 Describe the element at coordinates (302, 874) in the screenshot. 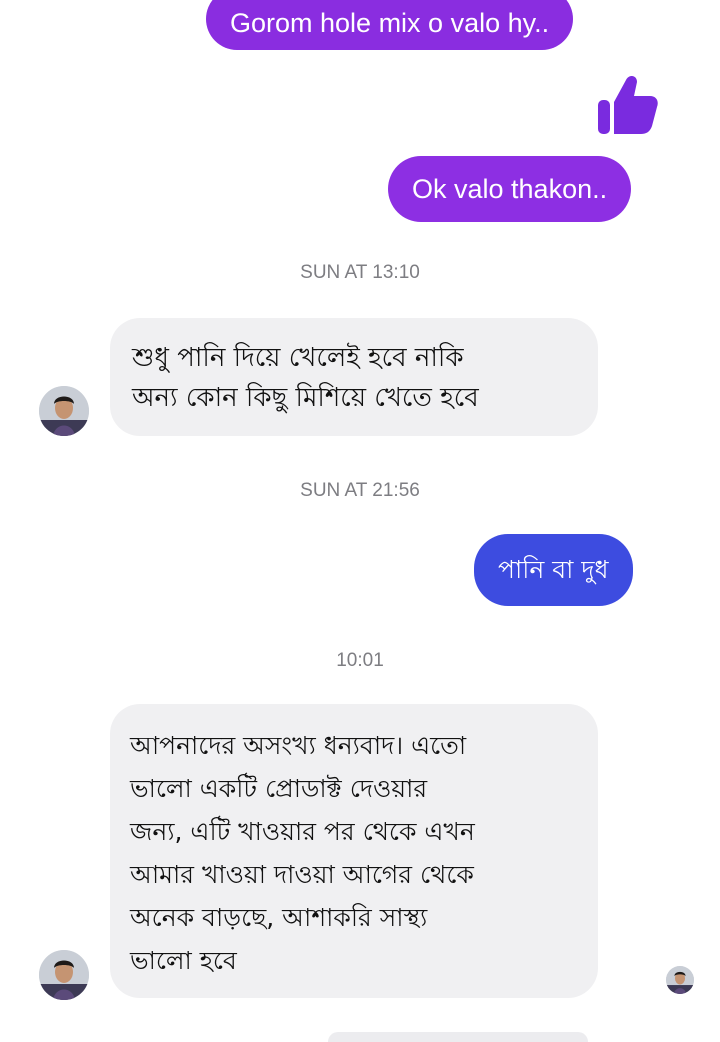

I see `message-line: আমার খাওয়া দাওয়া আগের থেকে` at that location.